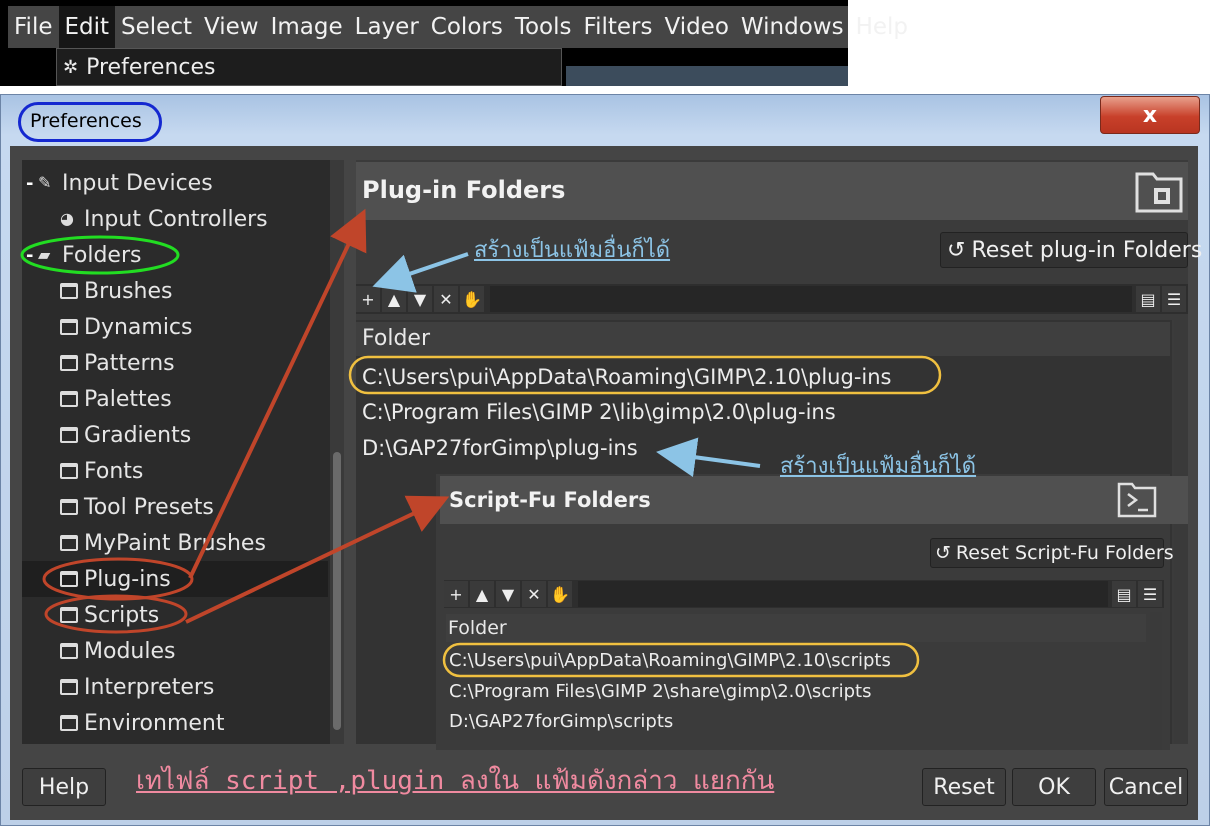 This screenshot has height=826, width=1210. I want to click on menu-file: File, so click(33, 27).